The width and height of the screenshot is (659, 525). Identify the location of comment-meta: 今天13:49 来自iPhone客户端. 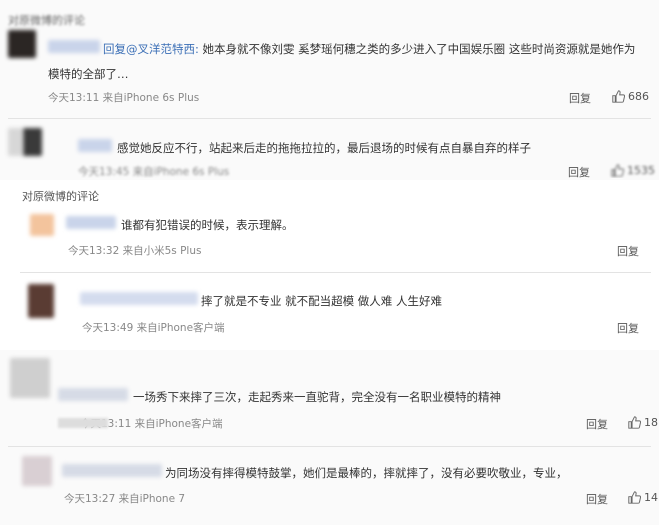
(153, 328).